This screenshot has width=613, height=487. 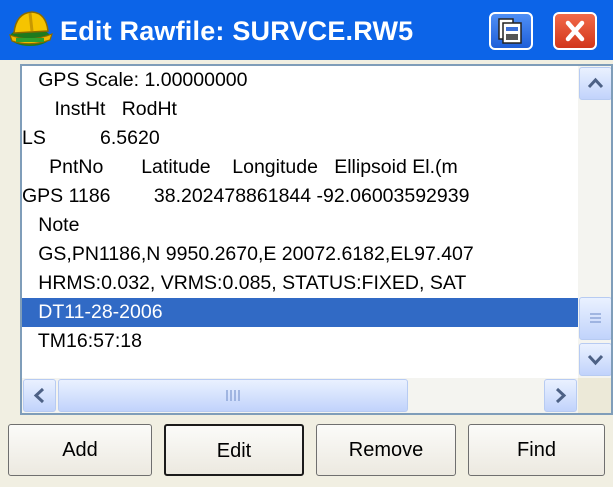 What do you see at coordinates (306, 453) in the screenshot?
I see `button-bar: Add Edit Remove Find` at bounding box center [306, 453].